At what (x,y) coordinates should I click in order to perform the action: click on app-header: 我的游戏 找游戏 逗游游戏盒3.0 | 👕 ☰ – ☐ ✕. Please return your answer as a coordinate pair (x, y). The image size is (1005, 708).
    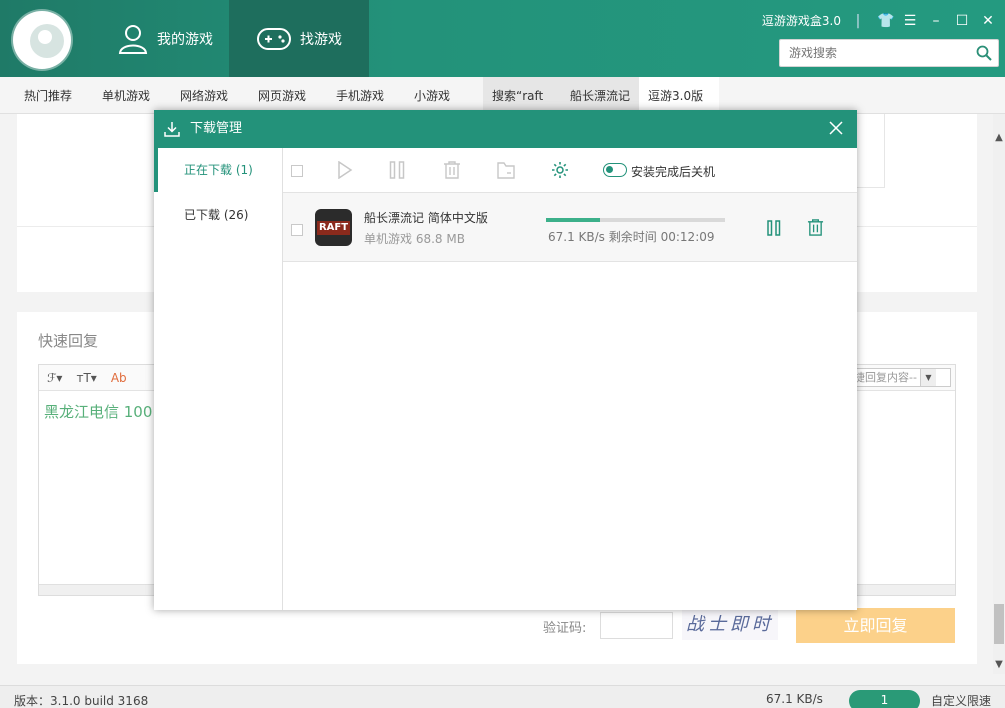
    Looking at the image, I should click on (502, 38).